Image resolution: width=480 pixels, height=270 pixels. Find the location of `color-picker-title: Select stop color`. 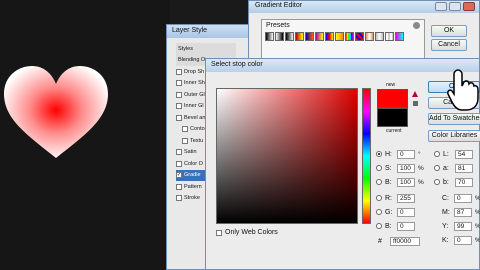

color-picker-title: Select stop color is located at coordinates (342, 65).